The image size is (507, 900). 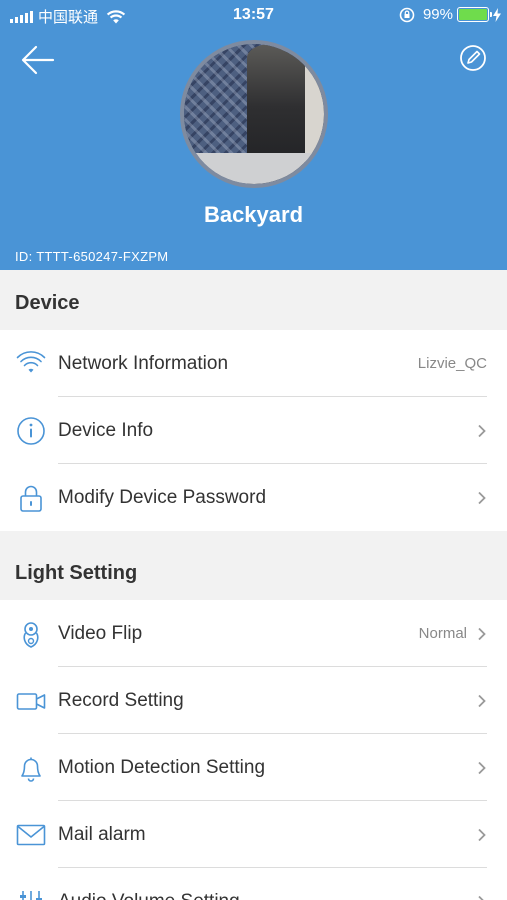 I want to click on motion-detection-row: Motion Detection Setting, so click(x=253, y=767).